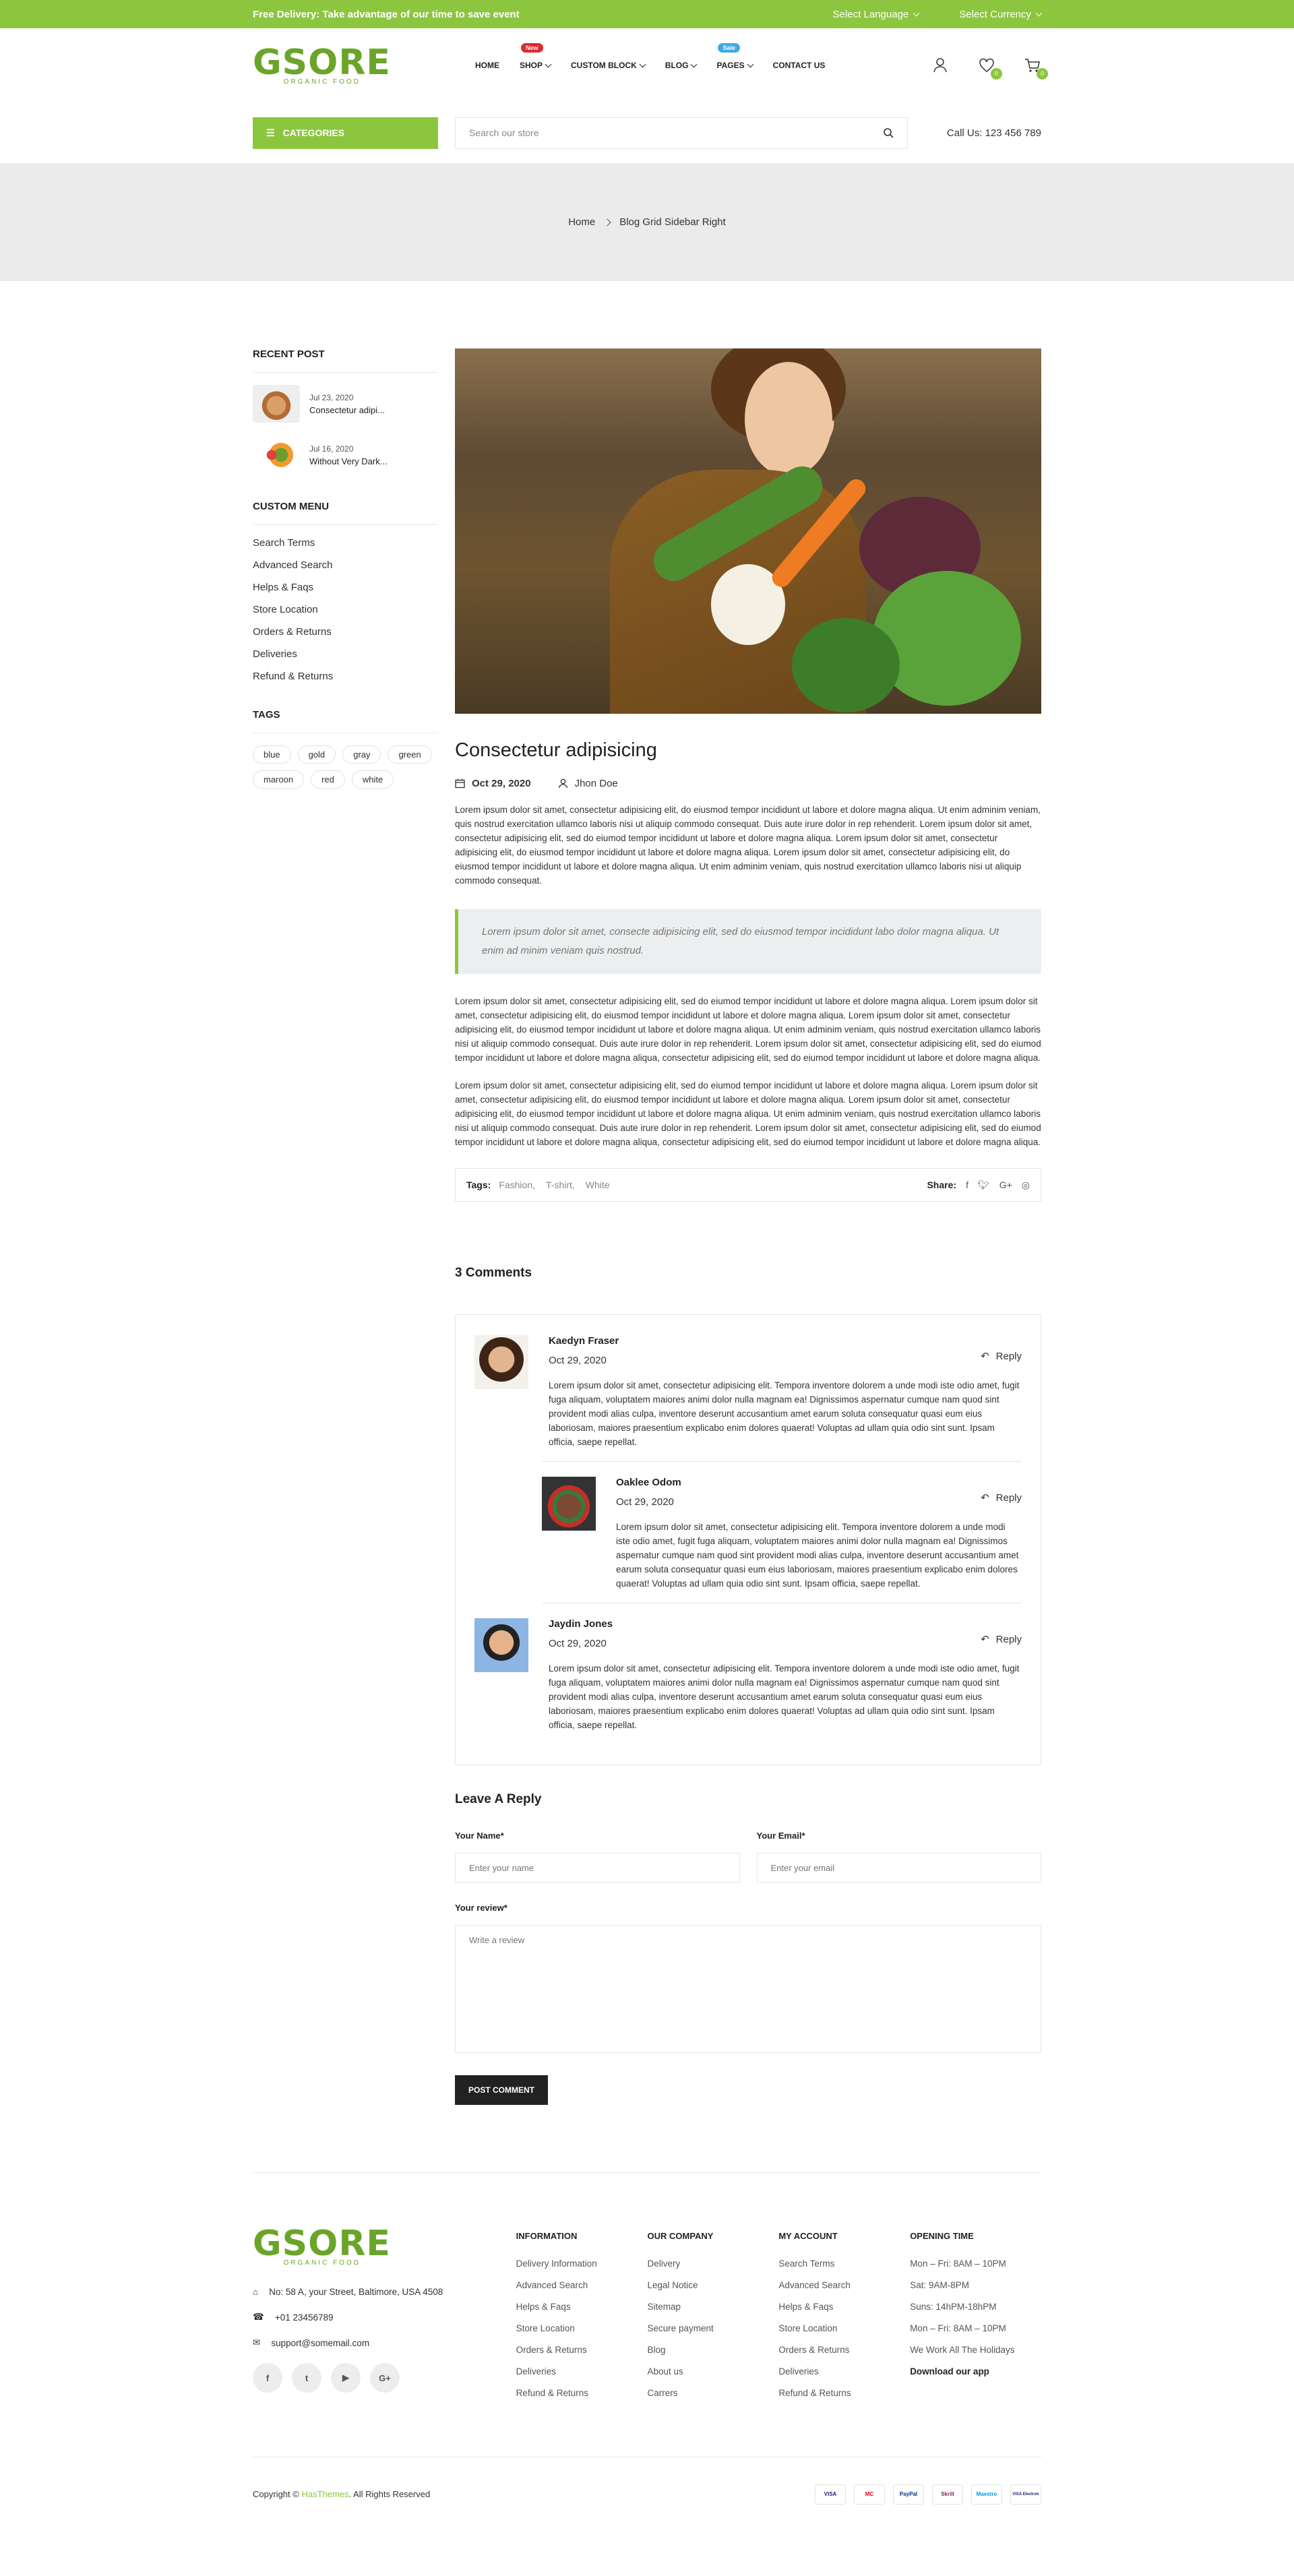 Image resolution: width=1294 pixels, height=2576 pixels. What do you see at coordinates (941, 66) in the screenshot?
I see `user-icon` at bounding box center [941, 66].